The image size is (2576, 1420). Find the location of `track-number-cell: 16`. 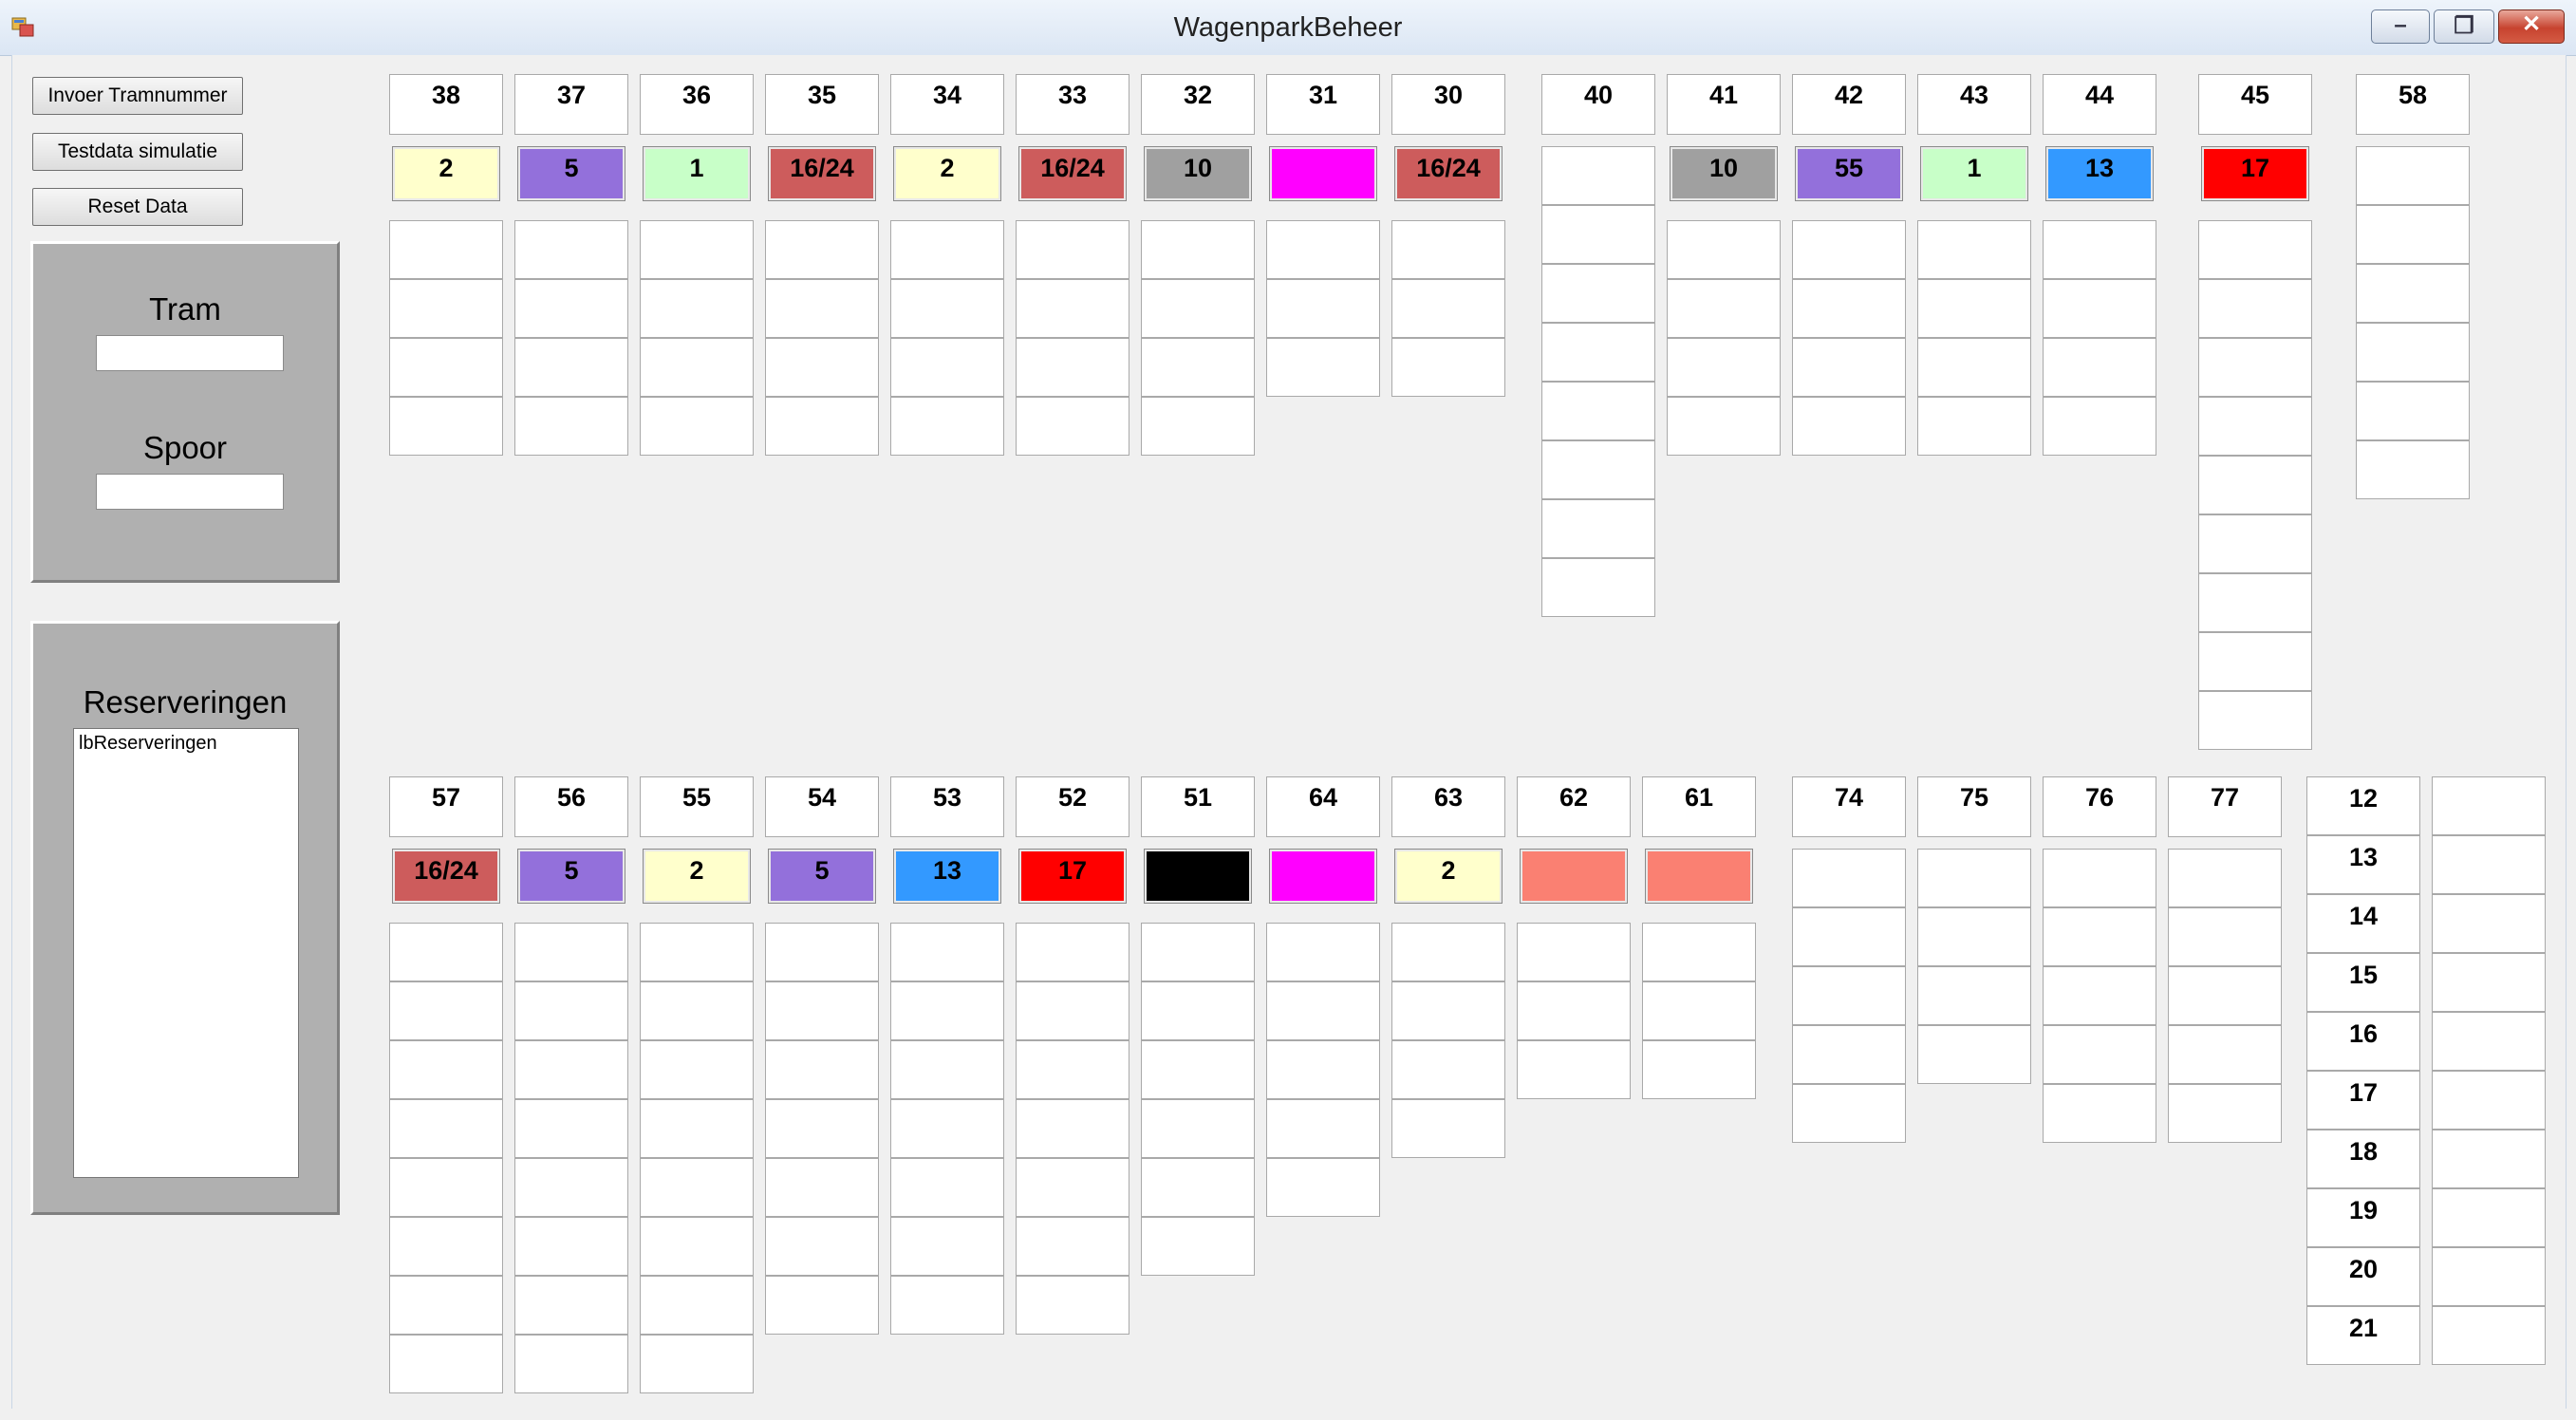

track-number-cell: 16 is located at coordinates (2363, 1041).